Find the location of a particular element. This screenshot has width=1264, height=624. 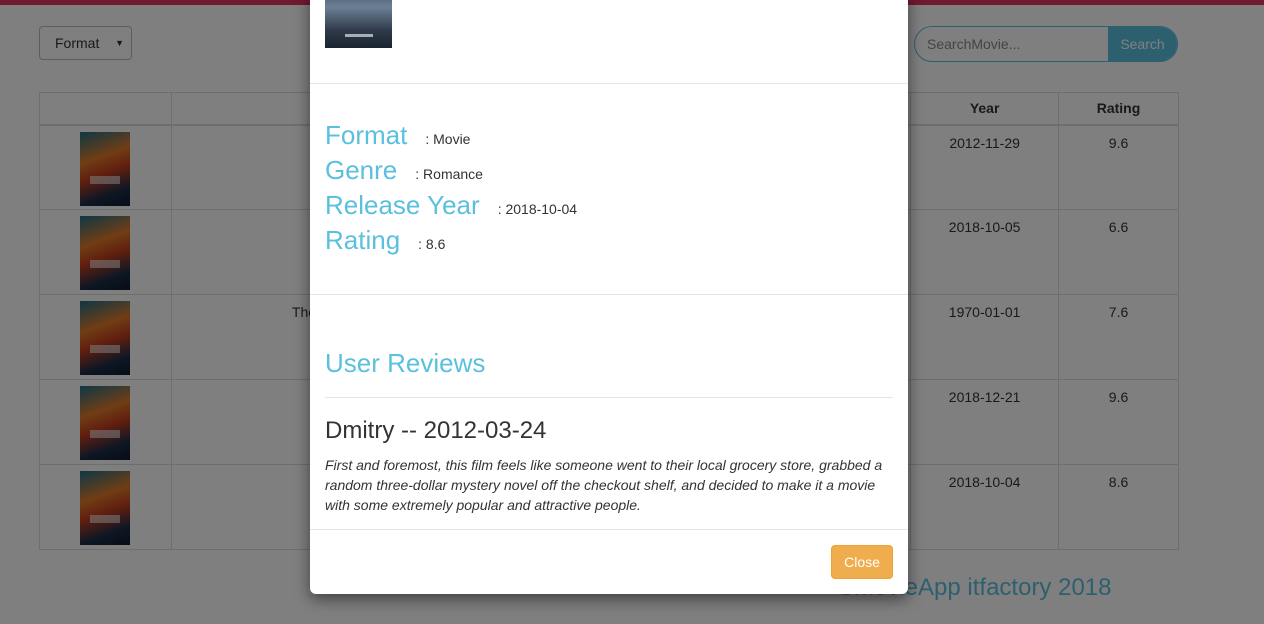

detail-value: : Movie is located at coordinates (448, 139).